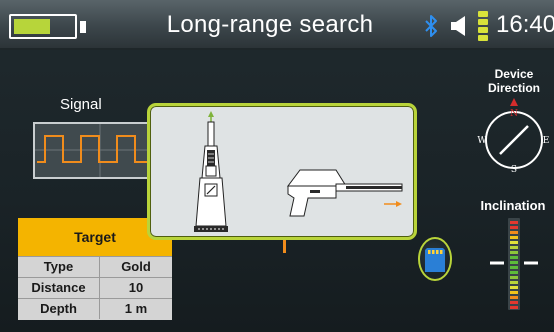 The height and width of the screenshot is (332, 554). Describe the element at coordinates (513, 136) in the screenshot. I see `compass-icon: N E S W` at that location.